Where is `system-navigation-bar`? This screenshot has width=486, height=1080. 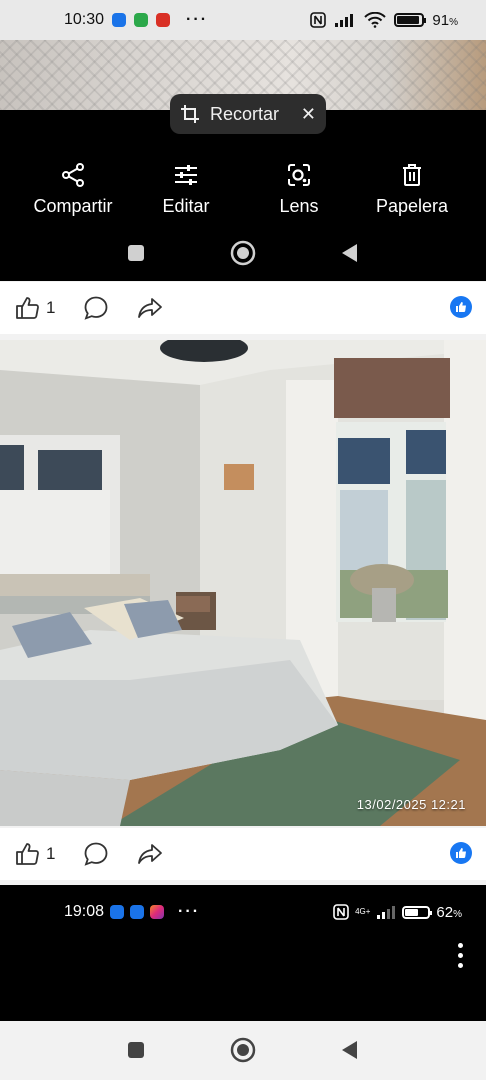 system-navigation-bar is located at coordinates (243, 1050).